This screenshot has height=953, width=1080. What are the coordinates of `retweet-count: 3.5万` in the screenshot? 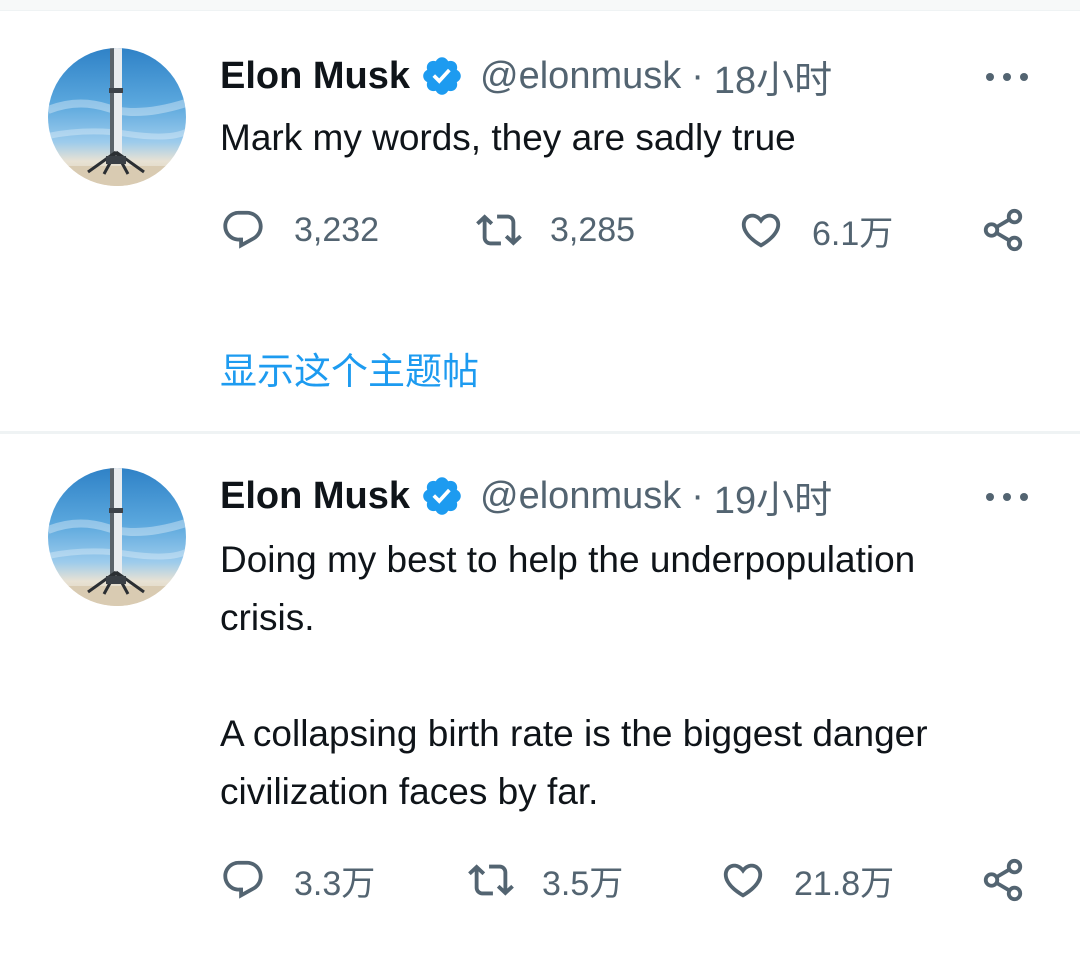 It's located at (583, 883).